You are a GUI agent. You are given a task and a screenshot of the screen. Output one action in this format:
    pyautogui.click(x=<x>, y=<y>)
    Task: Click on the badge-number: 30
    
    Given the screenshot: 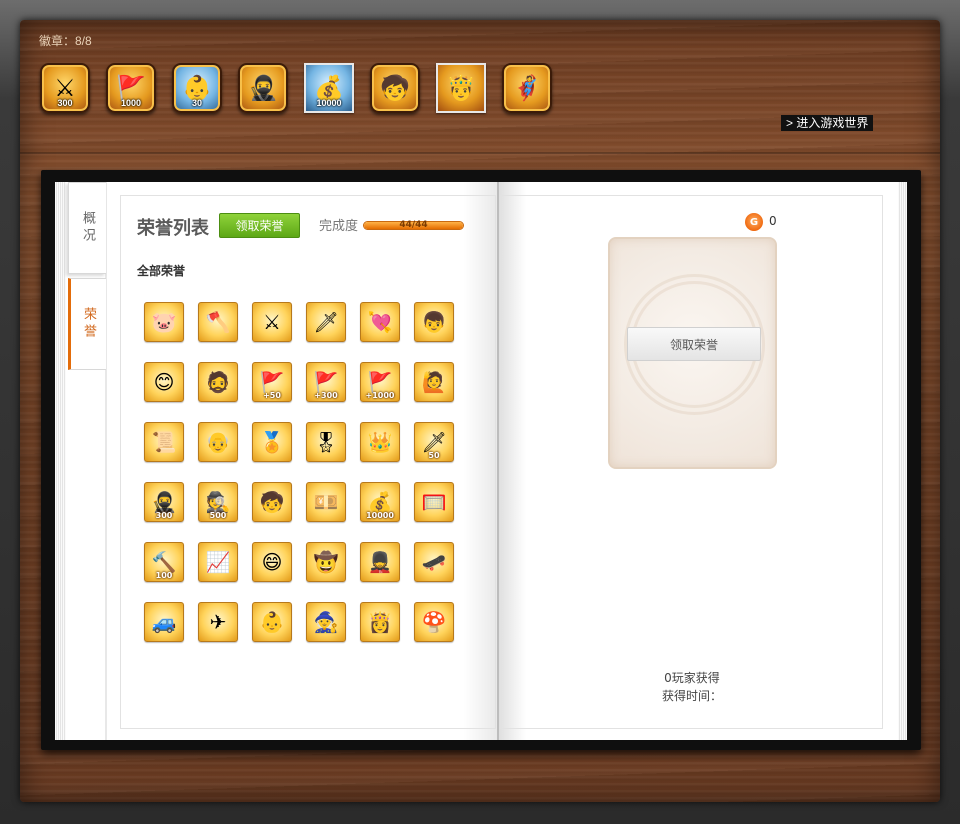 What is the action you would take?
    pyautogui.click(x=196, y=103)
    